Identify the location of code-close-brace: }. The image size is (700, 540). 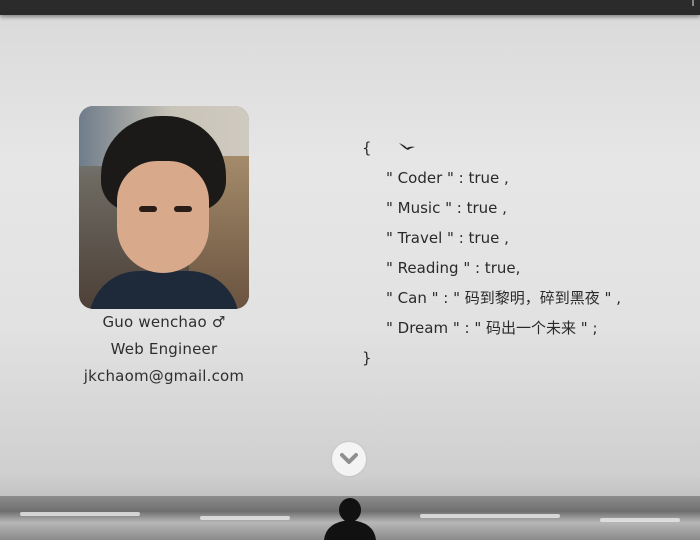
(367, 358).